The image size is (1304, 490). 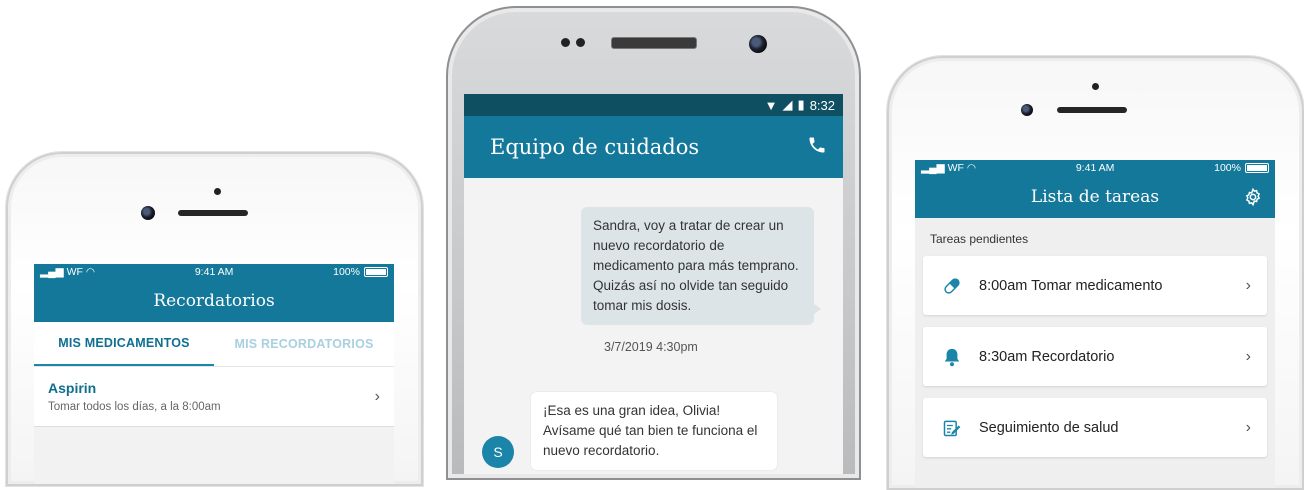 I want to click on task-item-take-medication: 8:00am Tomar medicamento ›, so click(x=1095, y=285).